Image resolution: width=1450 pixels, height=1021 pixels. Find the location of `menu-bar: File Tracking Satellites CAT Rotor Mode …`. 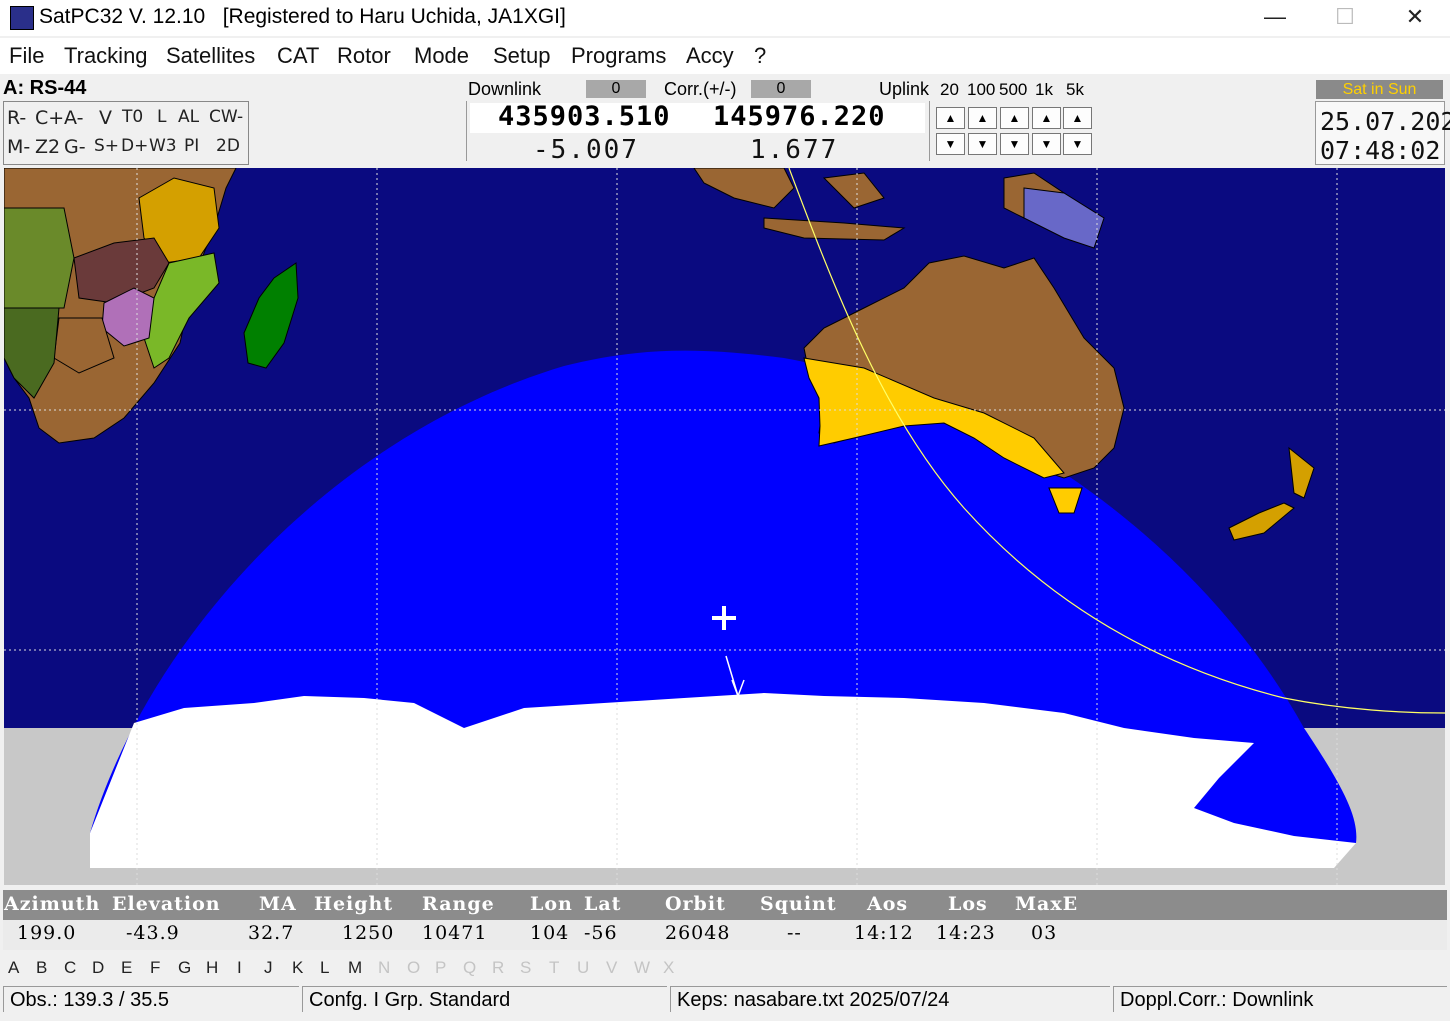

menu-bar: File Tracking Satellites CAT Rotor Mode … is located at coordinates (725, 56).